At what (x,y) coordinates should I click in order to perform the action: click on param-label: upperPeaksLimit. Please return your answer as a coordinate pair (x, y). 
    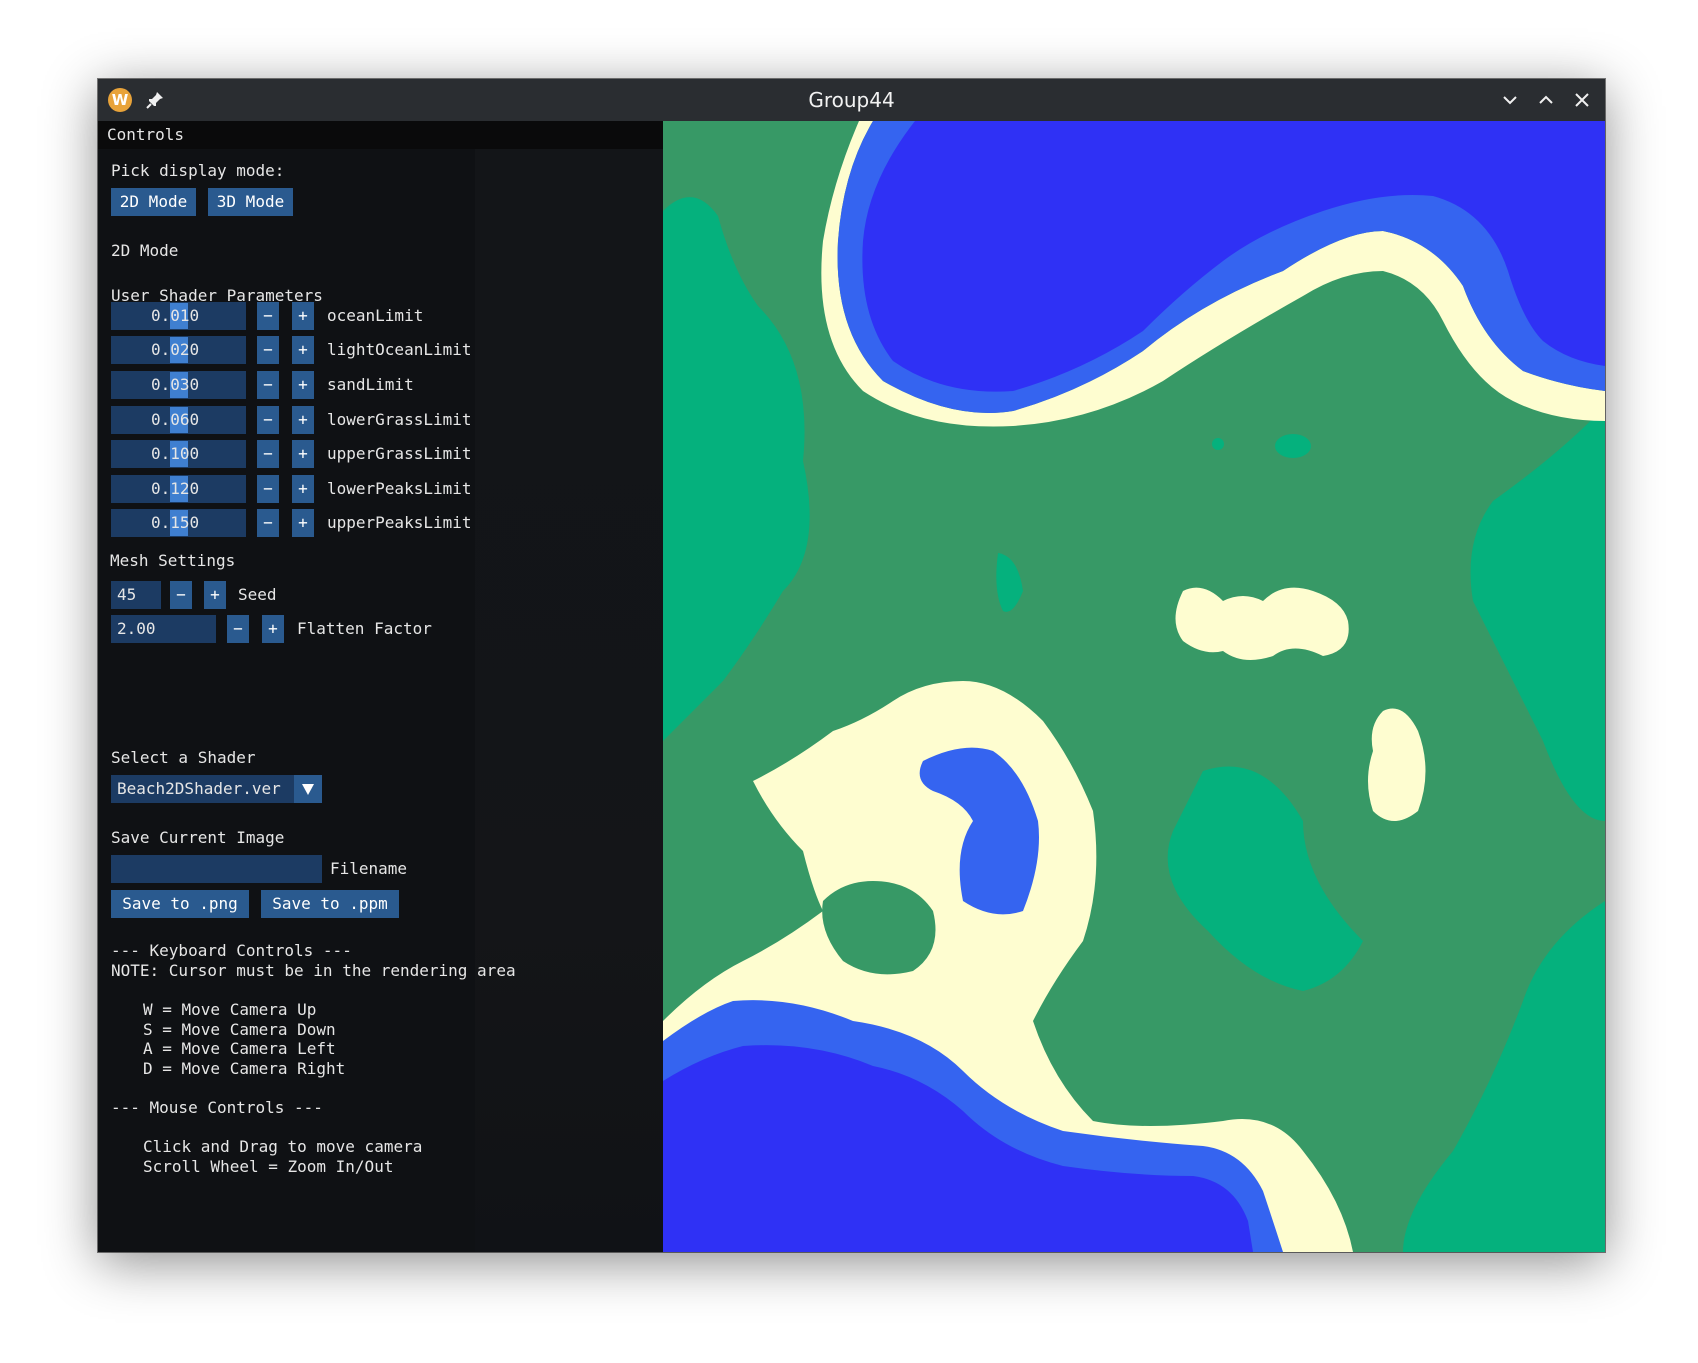
    Looking at the image, I should click on (399, 522).